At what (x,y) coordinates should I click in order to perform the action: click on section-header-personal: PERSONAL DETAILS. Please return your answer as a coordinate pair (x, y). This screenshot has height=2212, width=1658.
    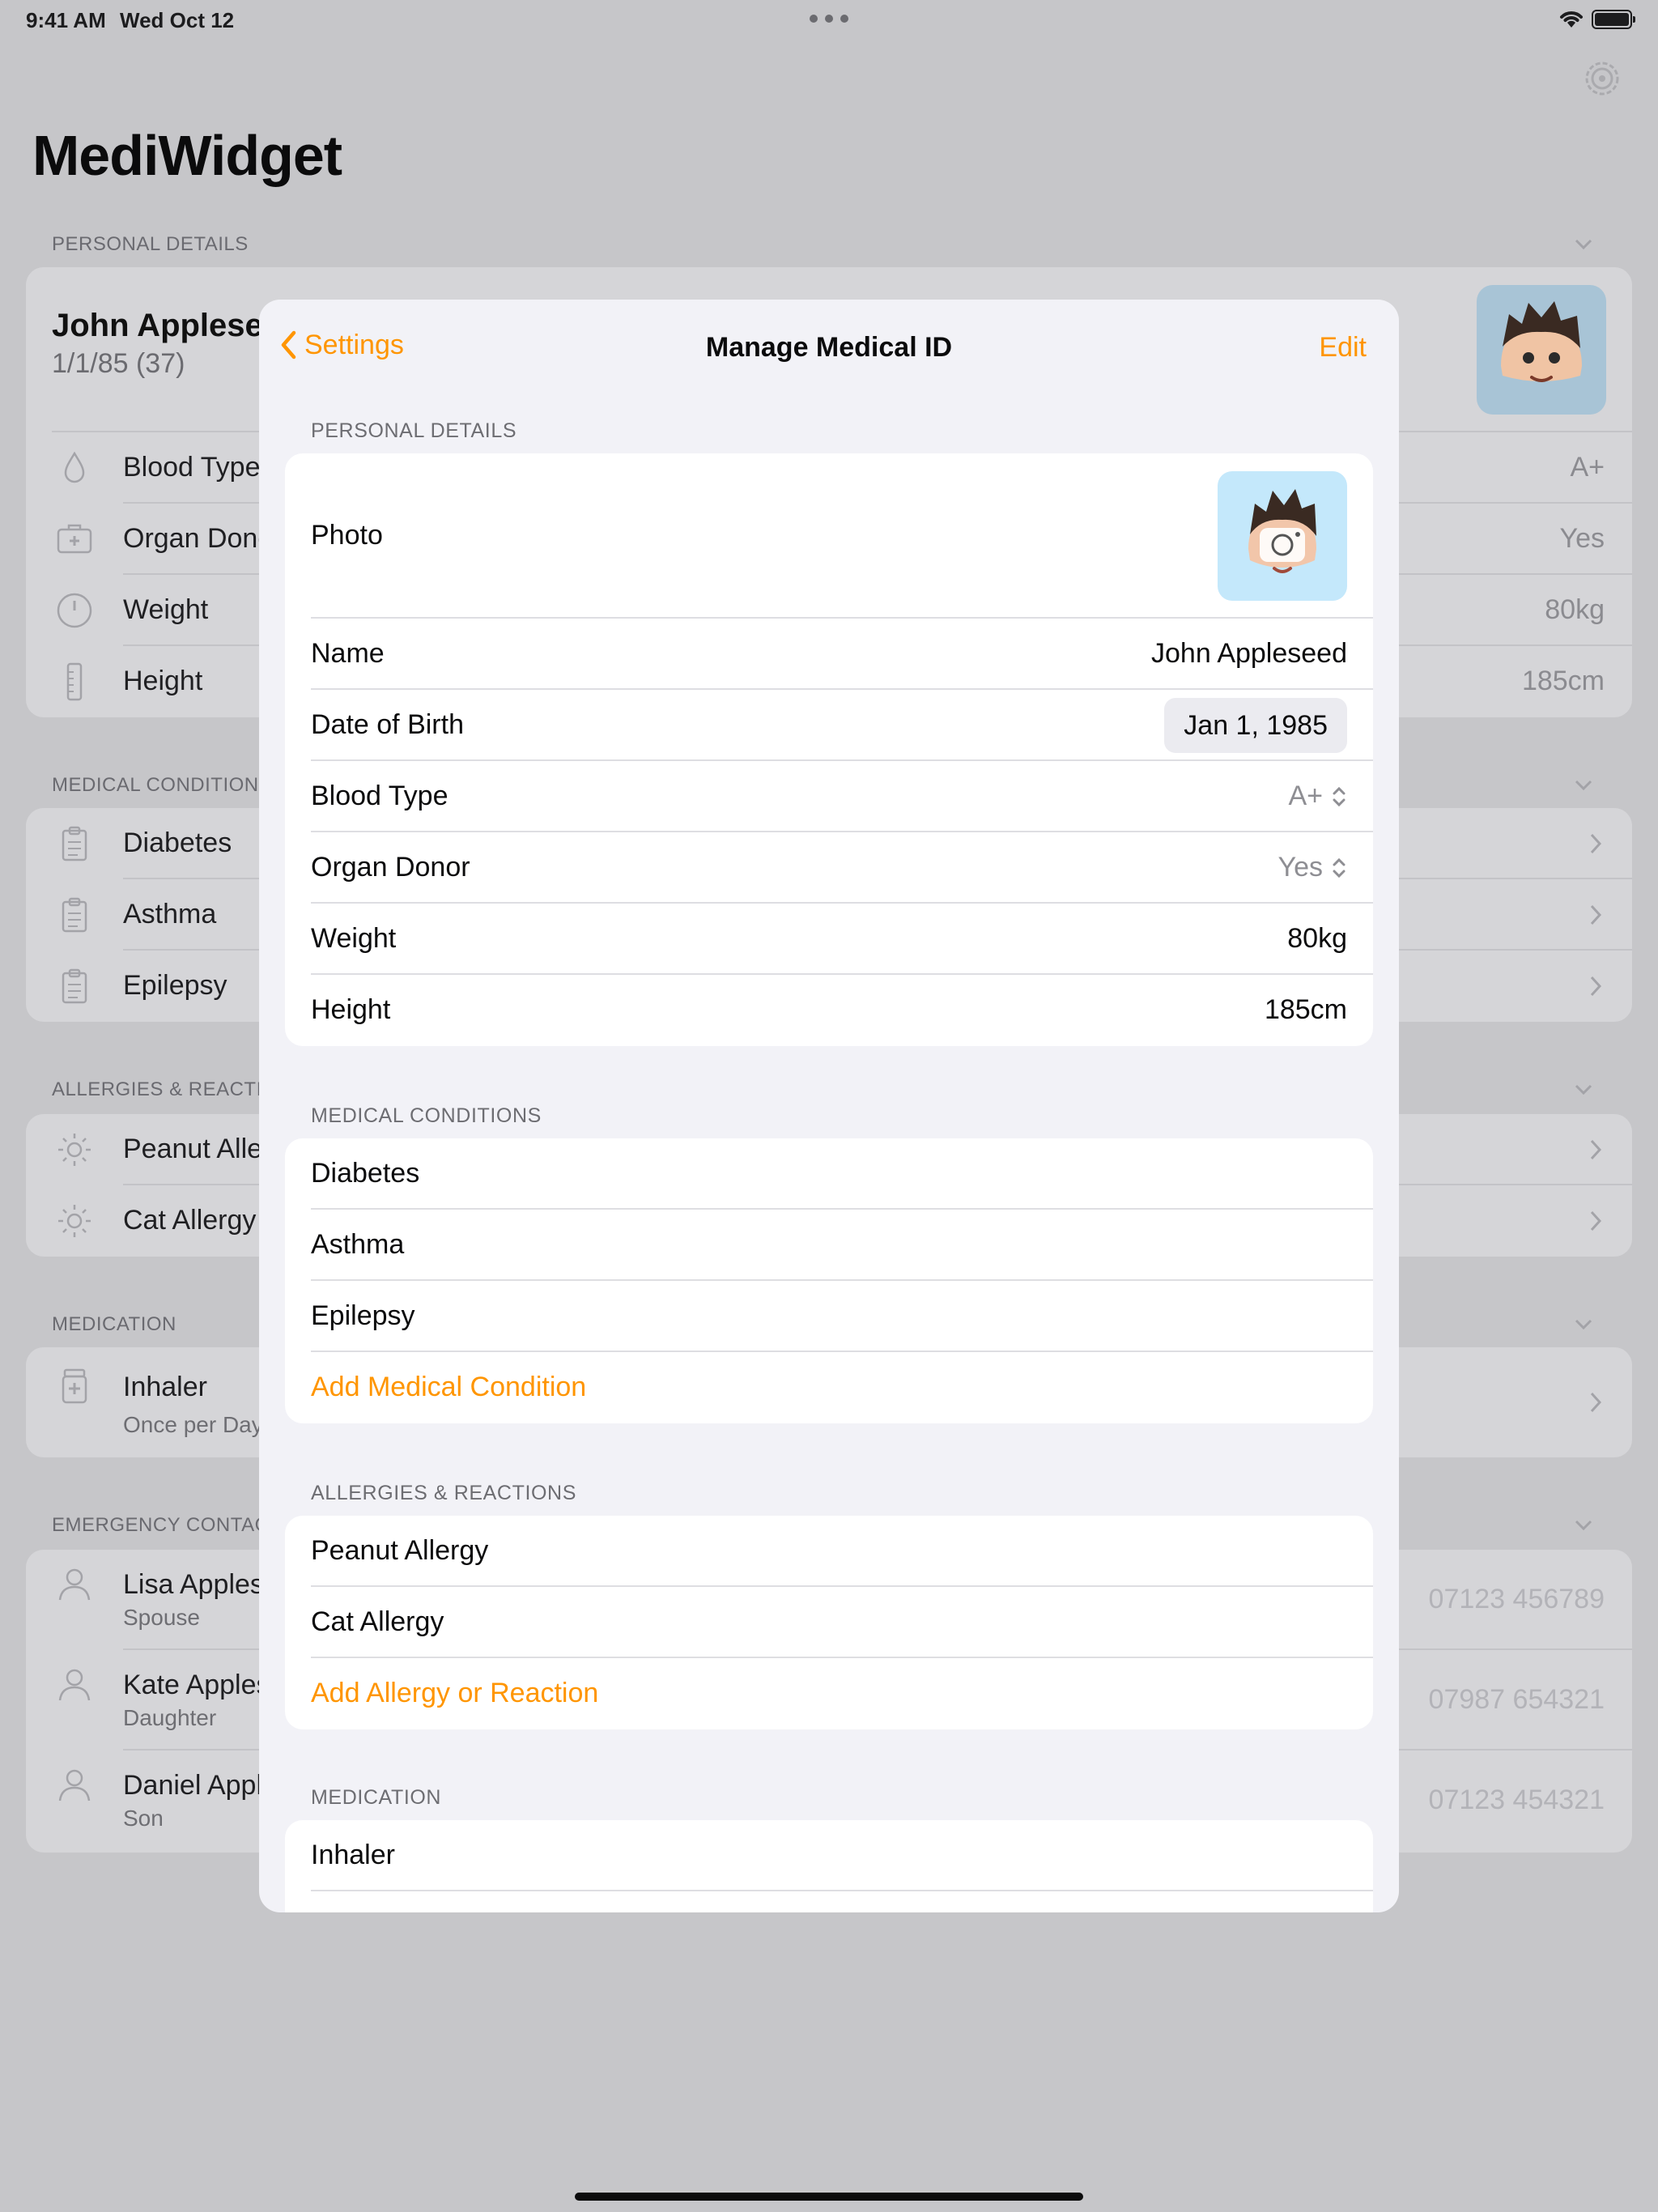
    Looking at the image, I should click on (414, 430).